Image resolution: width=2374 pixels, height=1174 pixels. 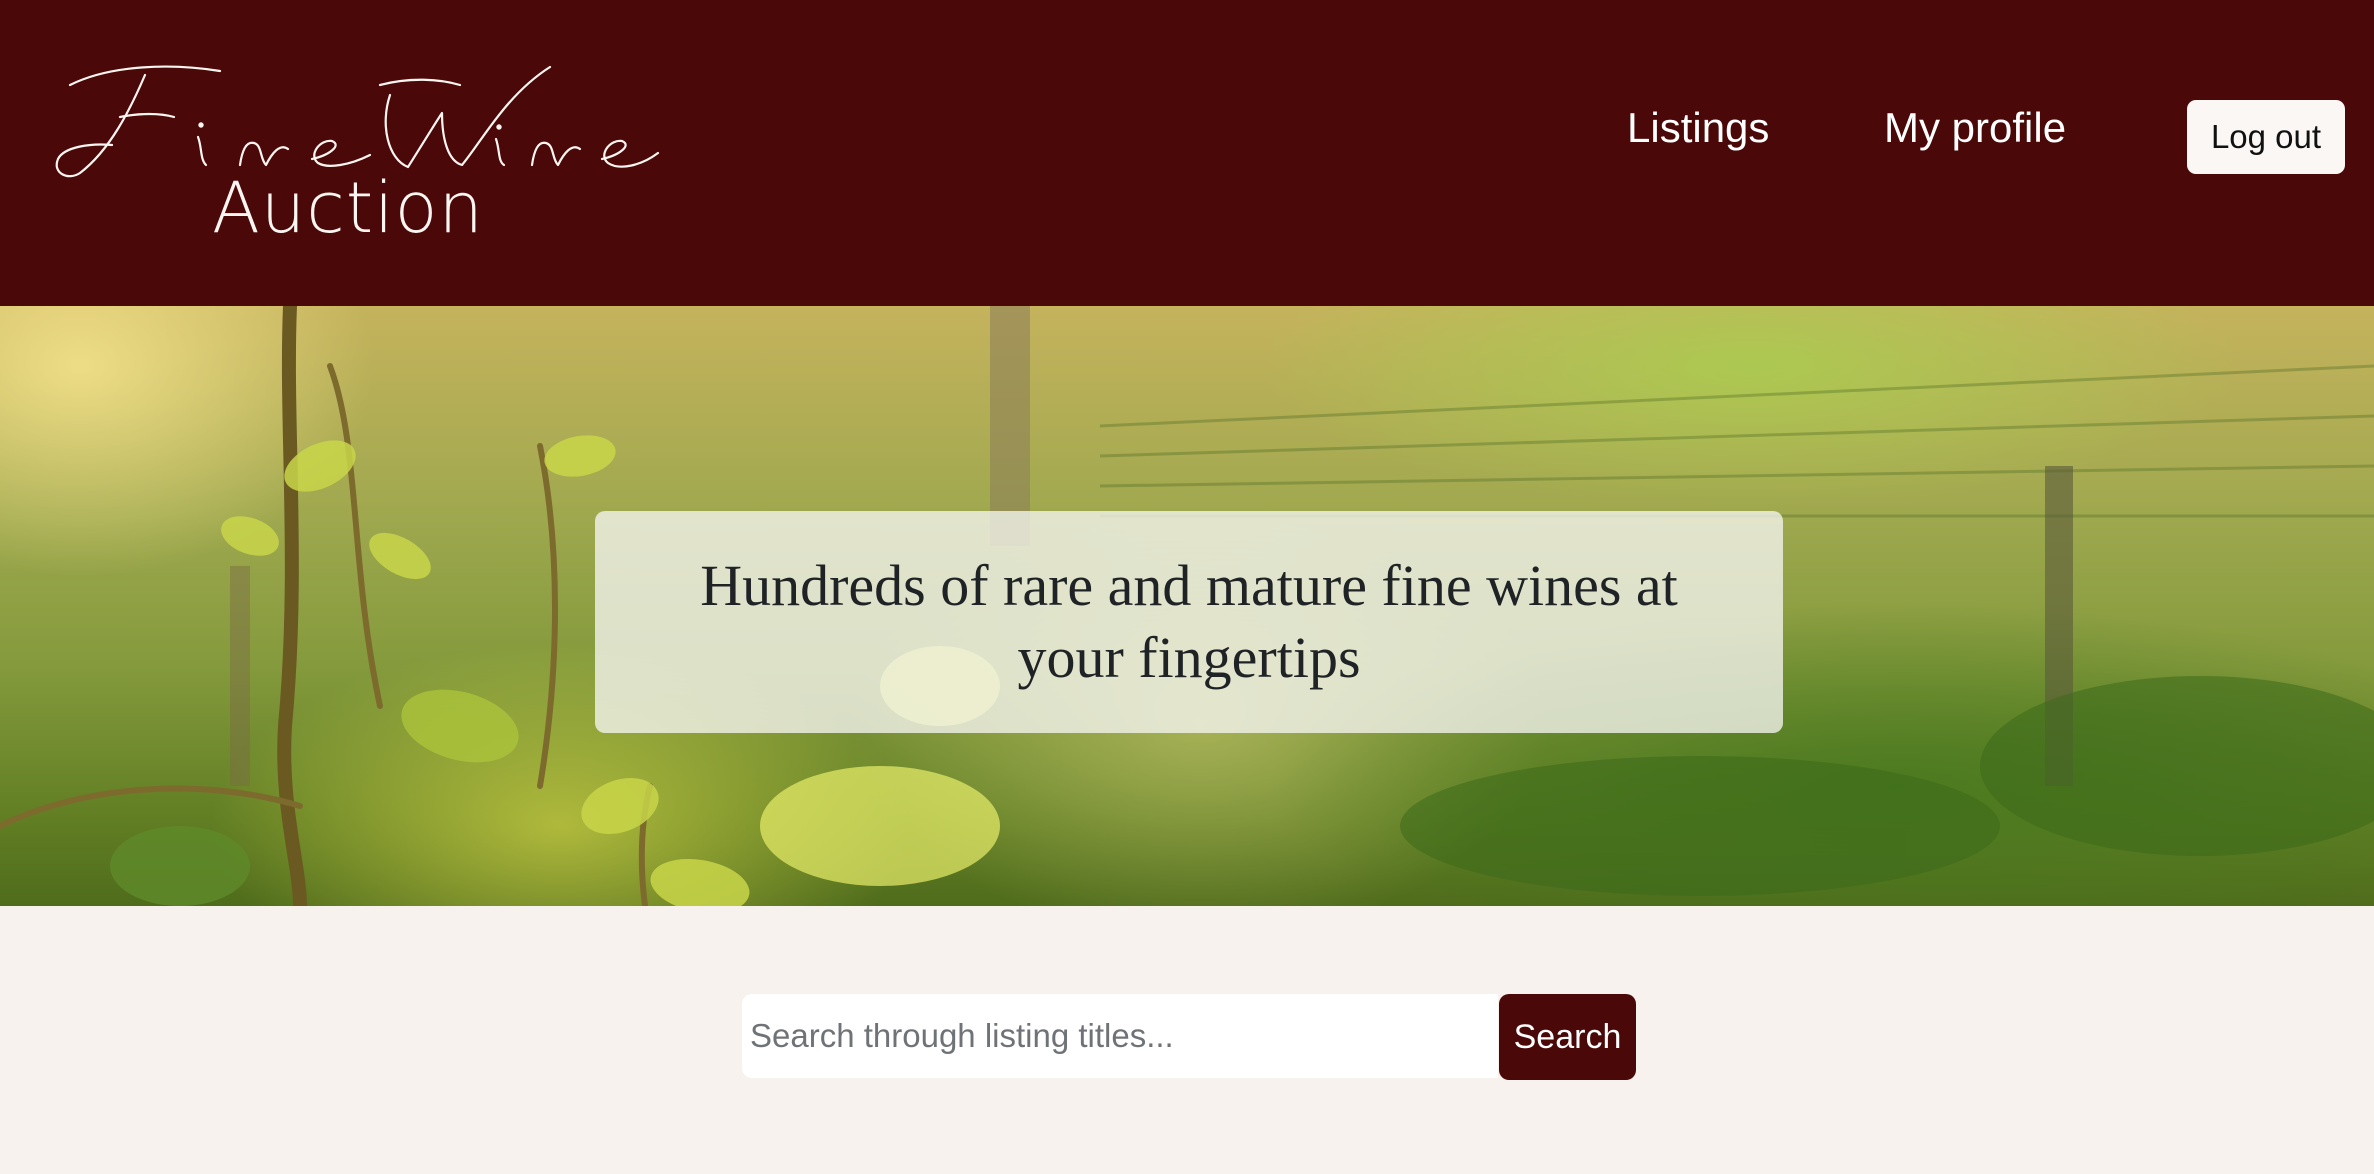 What do you see at coordinates (348, 208) in the screenshot?
I see `logo-subtitle: Auction` at bounding box center [348, 208].